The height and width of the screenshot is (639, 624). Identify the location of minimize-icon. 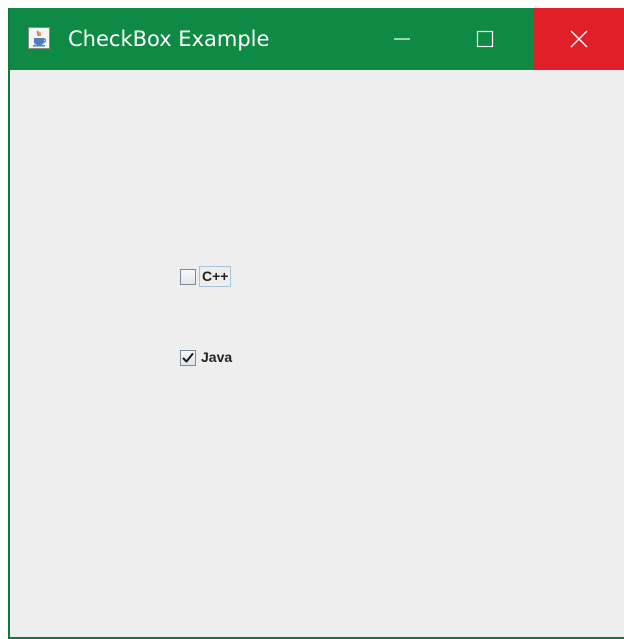
(401, 39).